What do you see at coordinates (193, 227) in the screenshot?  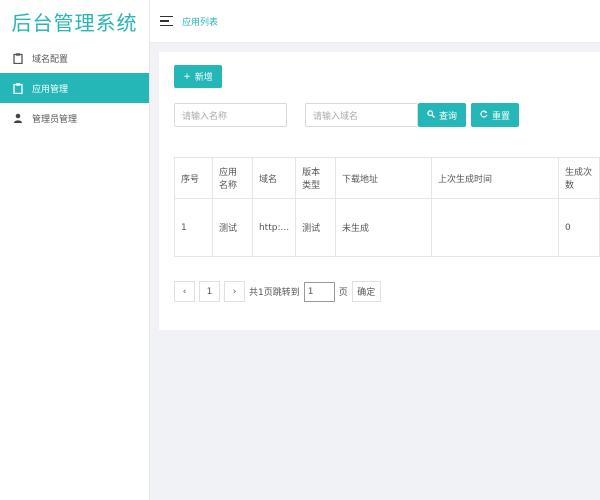 I see `table-cell: 1` at bounding box center [193, 227].